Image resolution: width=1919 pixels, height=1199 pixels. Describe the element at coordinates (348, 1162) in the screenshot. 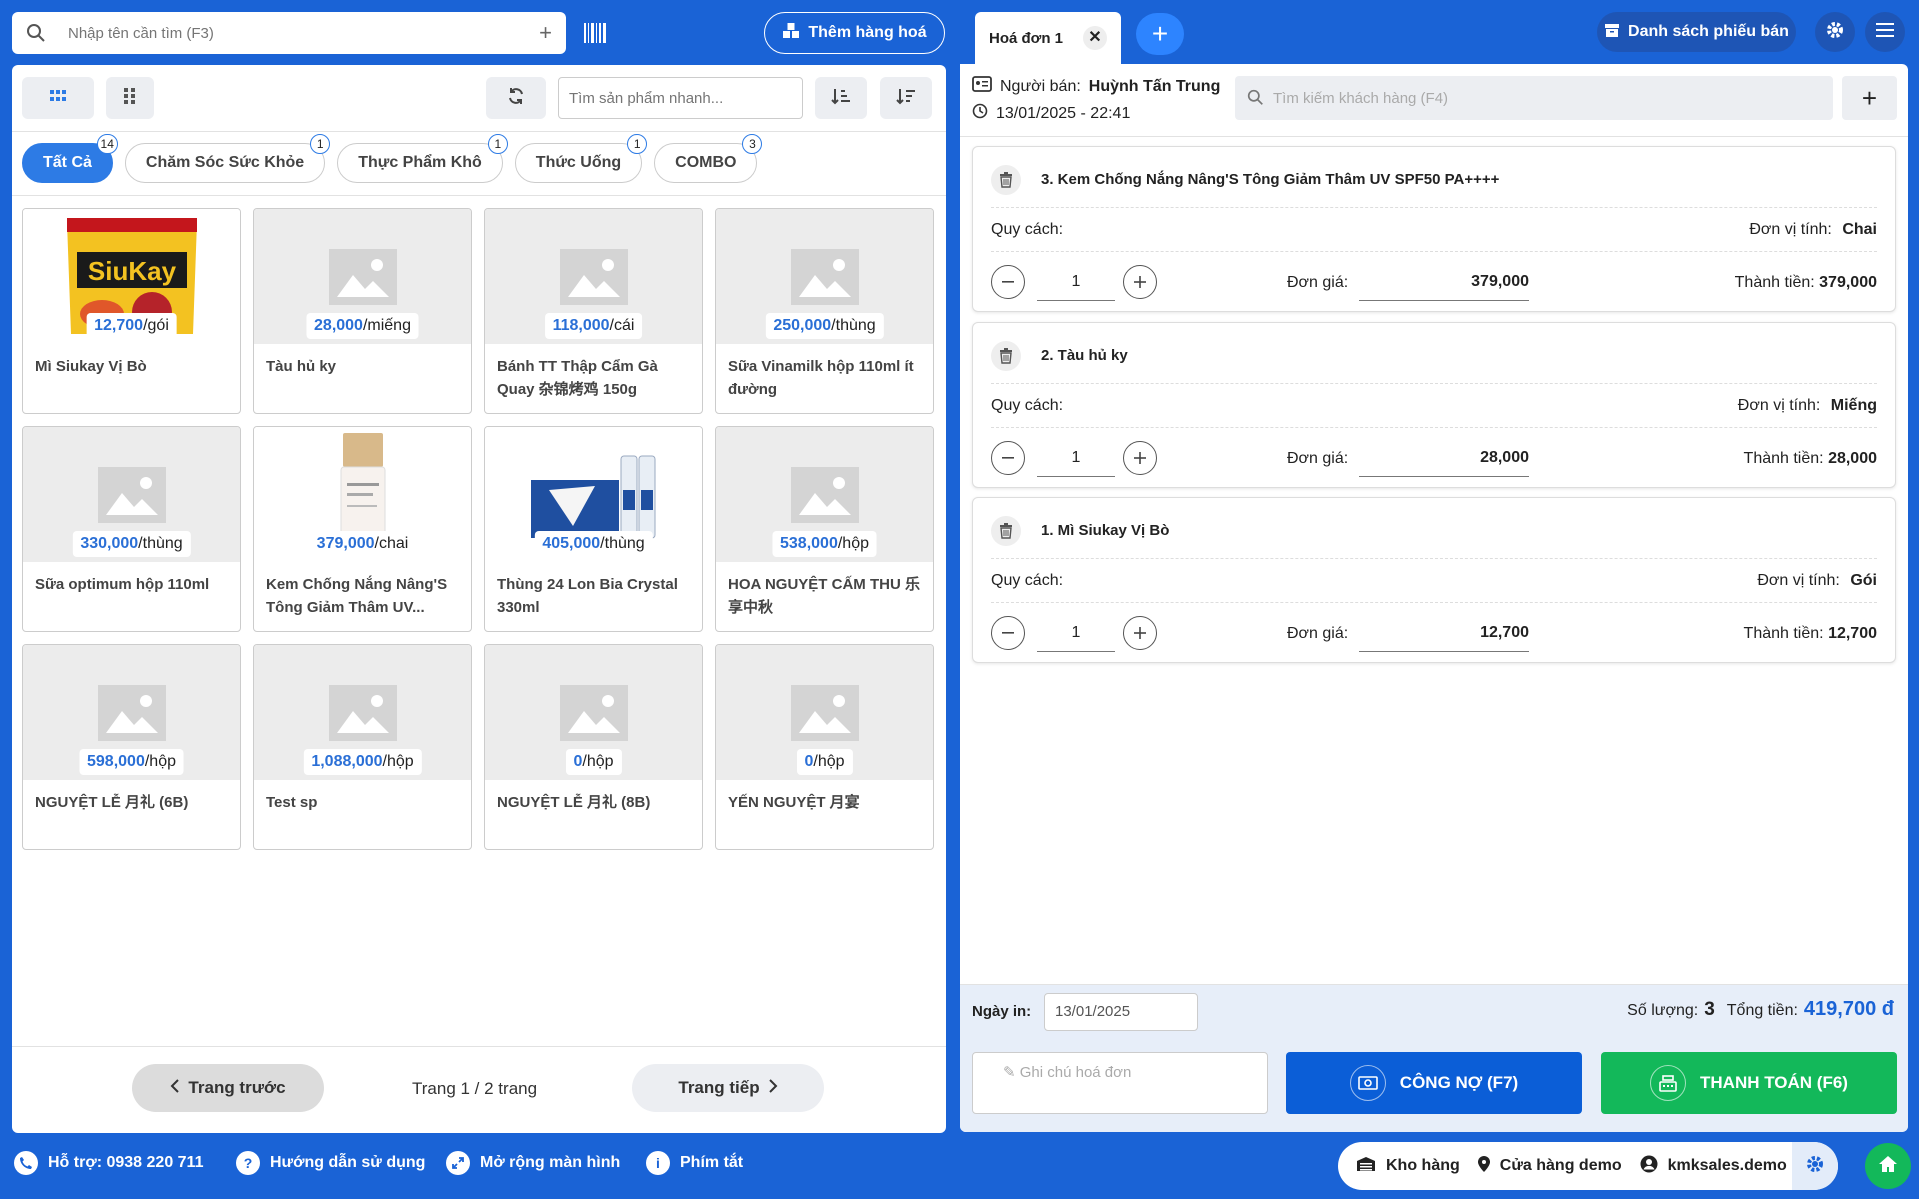

I see `guide-label: Hướng dẫn sử dụng` at that location.